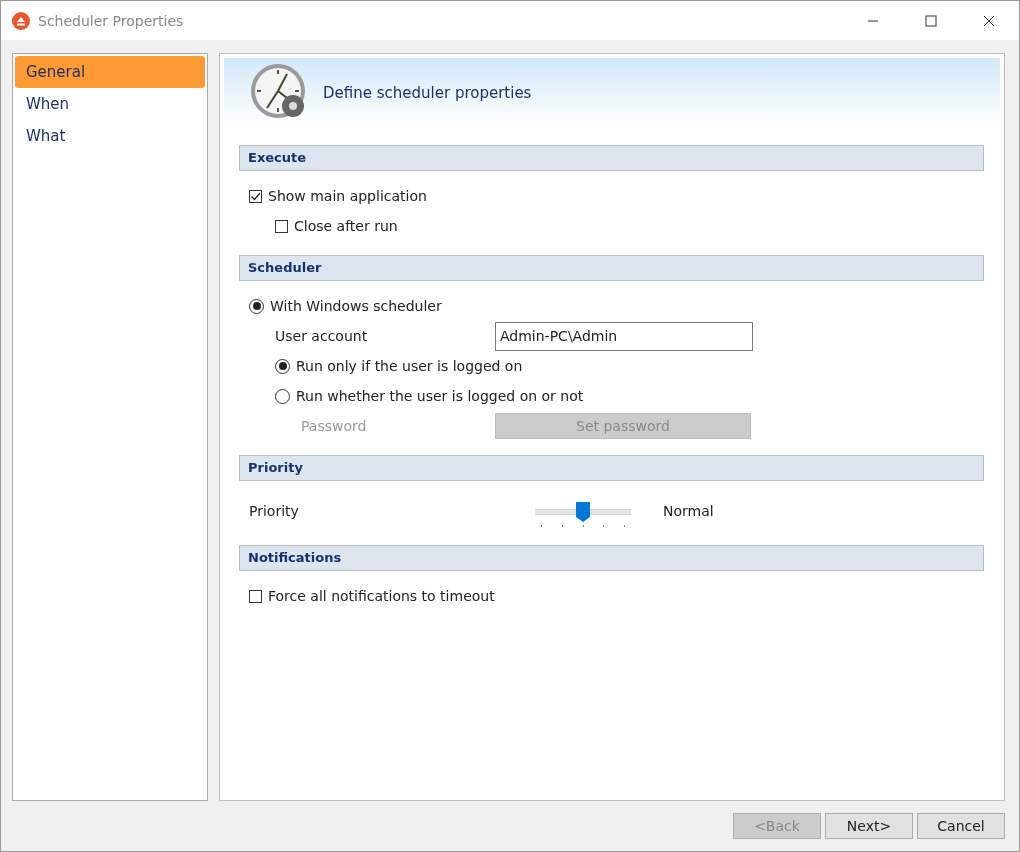 The height and width of the screenshot is (852, 1020). I want to click on section-header: Scheduler, so click(611, 268).